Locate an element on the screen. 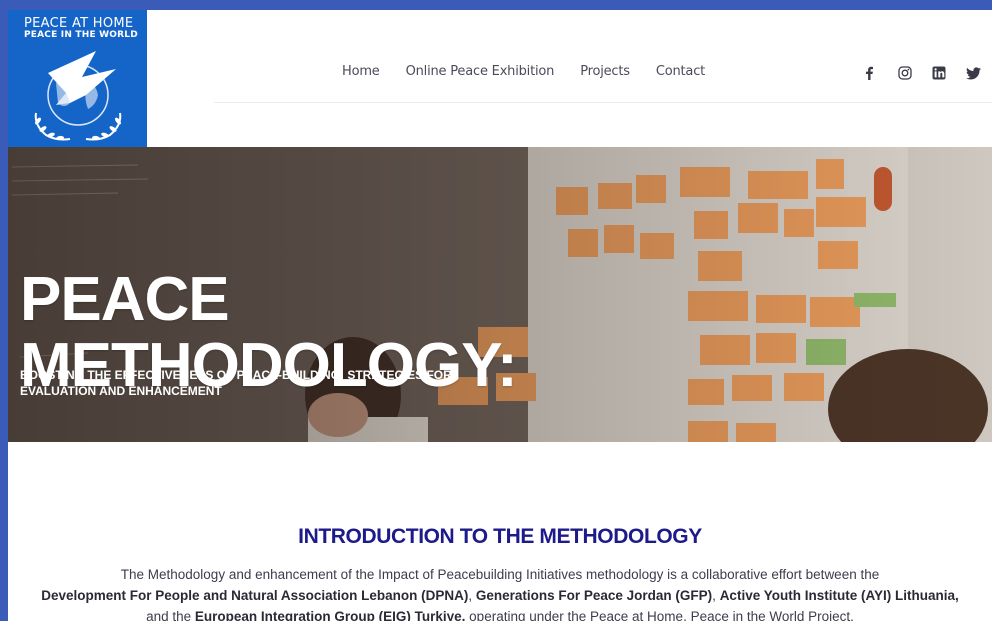 Image resolution: width=992 pixels, height=621 pixels. logo: PEACE AT HOME PEACE IN THE WORLD is located at coordinates (77, 78).